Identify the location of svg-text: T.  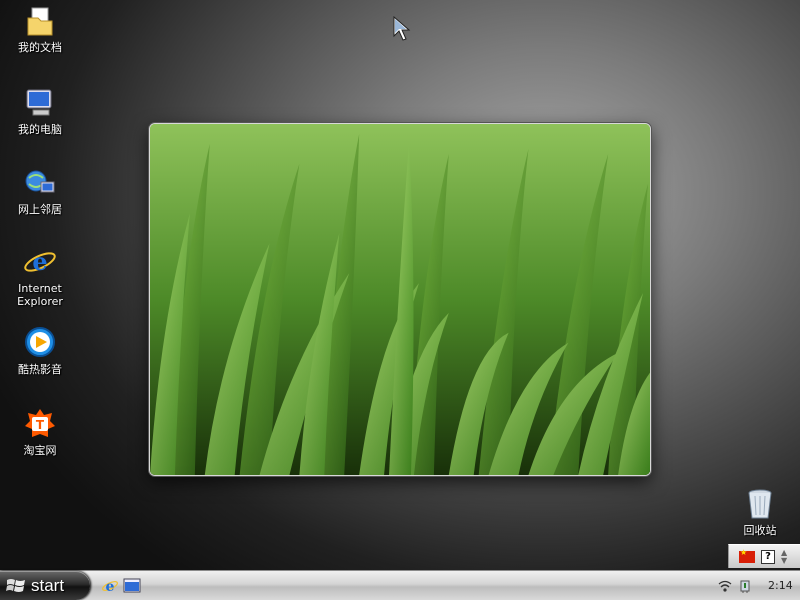
(40, 425).